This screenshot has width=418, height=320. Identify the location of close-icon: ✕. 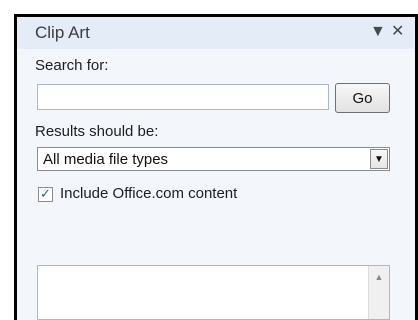
(397, 32).